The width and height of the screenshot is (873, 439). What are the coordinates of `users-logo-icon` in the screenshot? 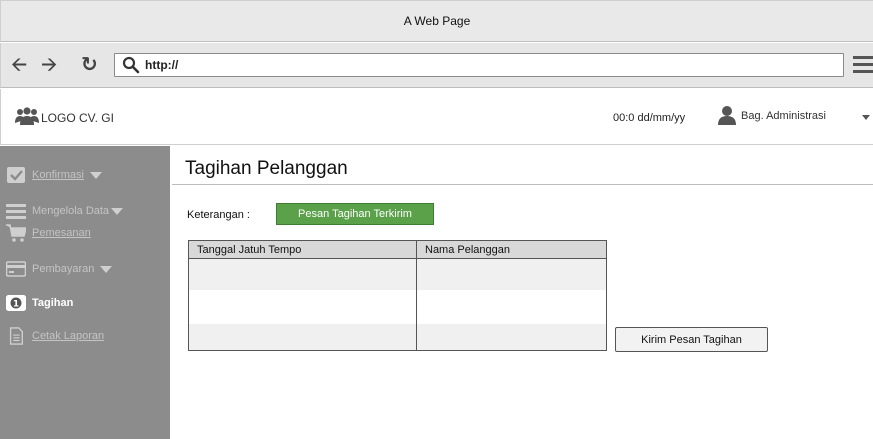 It's located at (27, 116).